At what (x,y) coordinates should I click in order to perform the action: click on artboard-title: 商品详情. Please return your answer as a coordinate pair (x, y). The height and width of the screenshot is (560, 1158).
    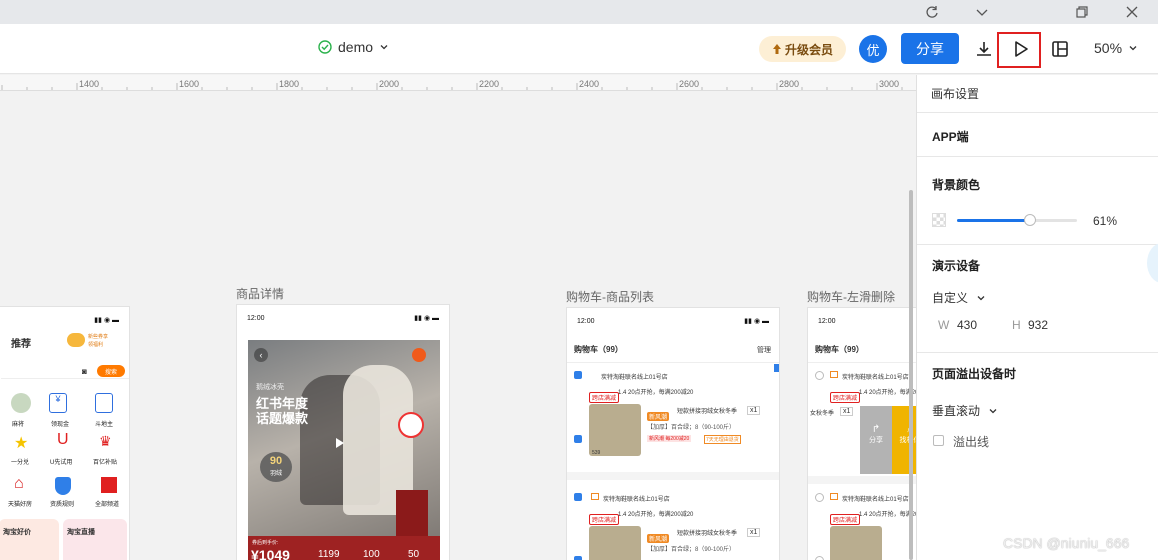
    Looking at the image, I should click on (260, 293).